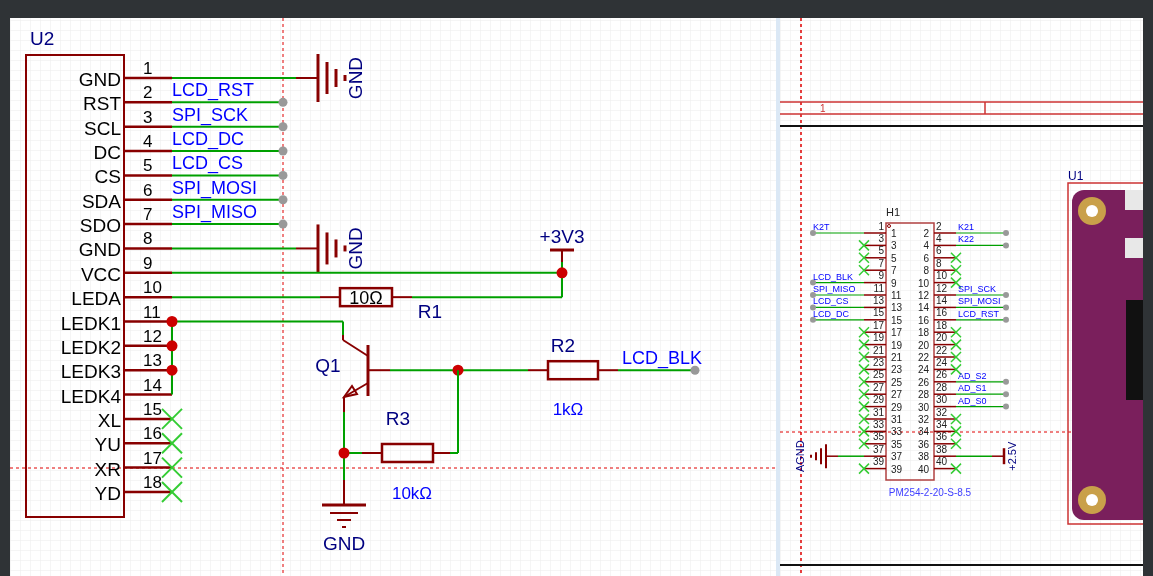 This screenshot has width=1153, height=576. I want to click on pin-name: 26, so click(923, 382).